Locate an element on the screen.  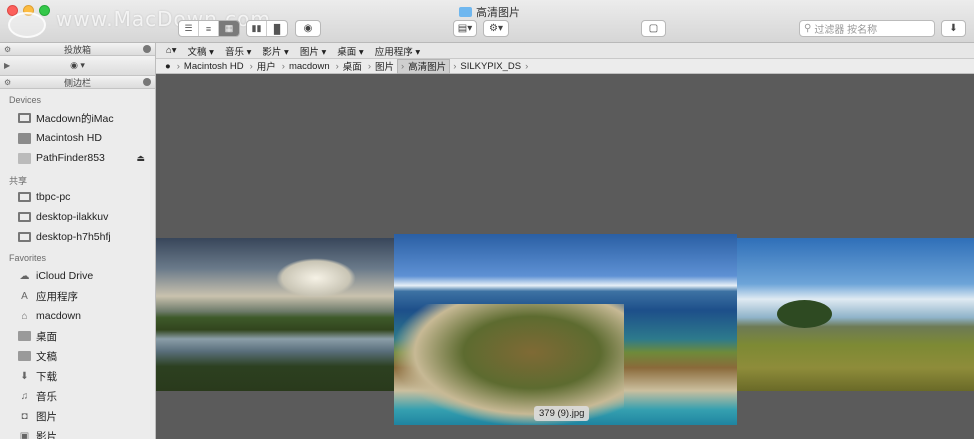
sidebar-item-desktop-h7h5hfj: desktop-h7h5hfj is located at coordinates (77, 237).